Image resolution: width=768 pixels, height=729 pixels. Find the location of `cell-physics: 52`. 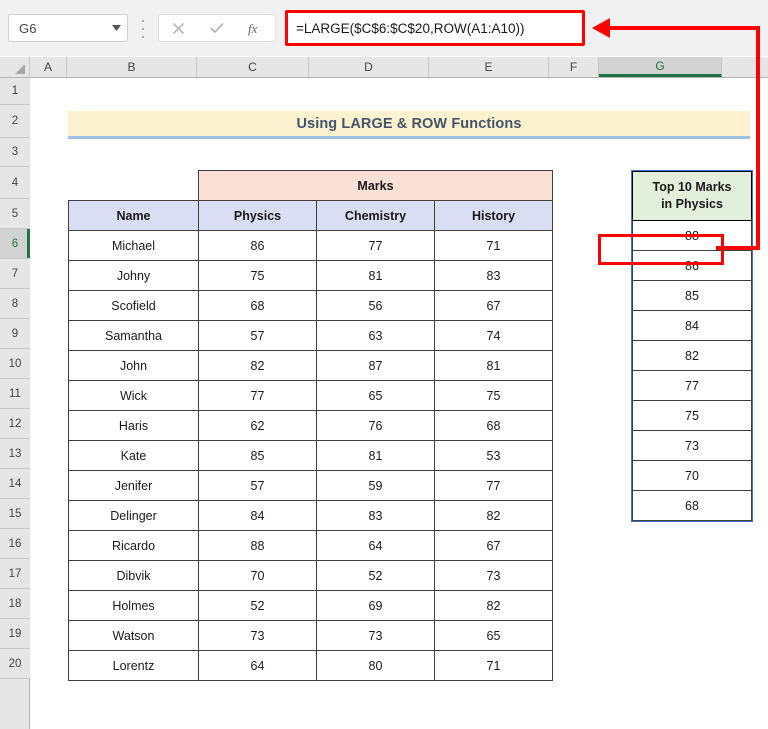

cell-physics: 52 is located at coordinates (257, 605).